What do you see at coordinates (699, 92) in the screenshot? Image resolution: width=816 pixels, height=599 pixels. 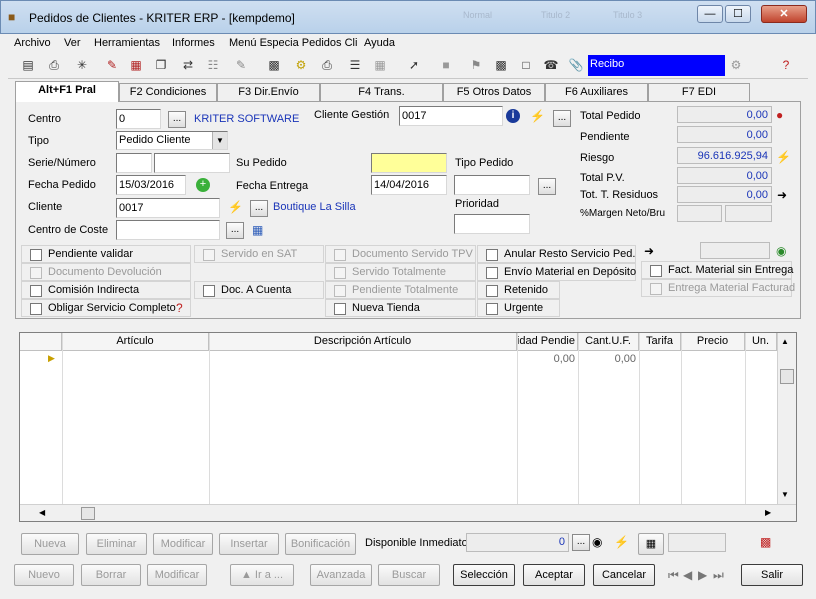 I see `tab-edi: F7 EDI` at bounding box center [699, 92].